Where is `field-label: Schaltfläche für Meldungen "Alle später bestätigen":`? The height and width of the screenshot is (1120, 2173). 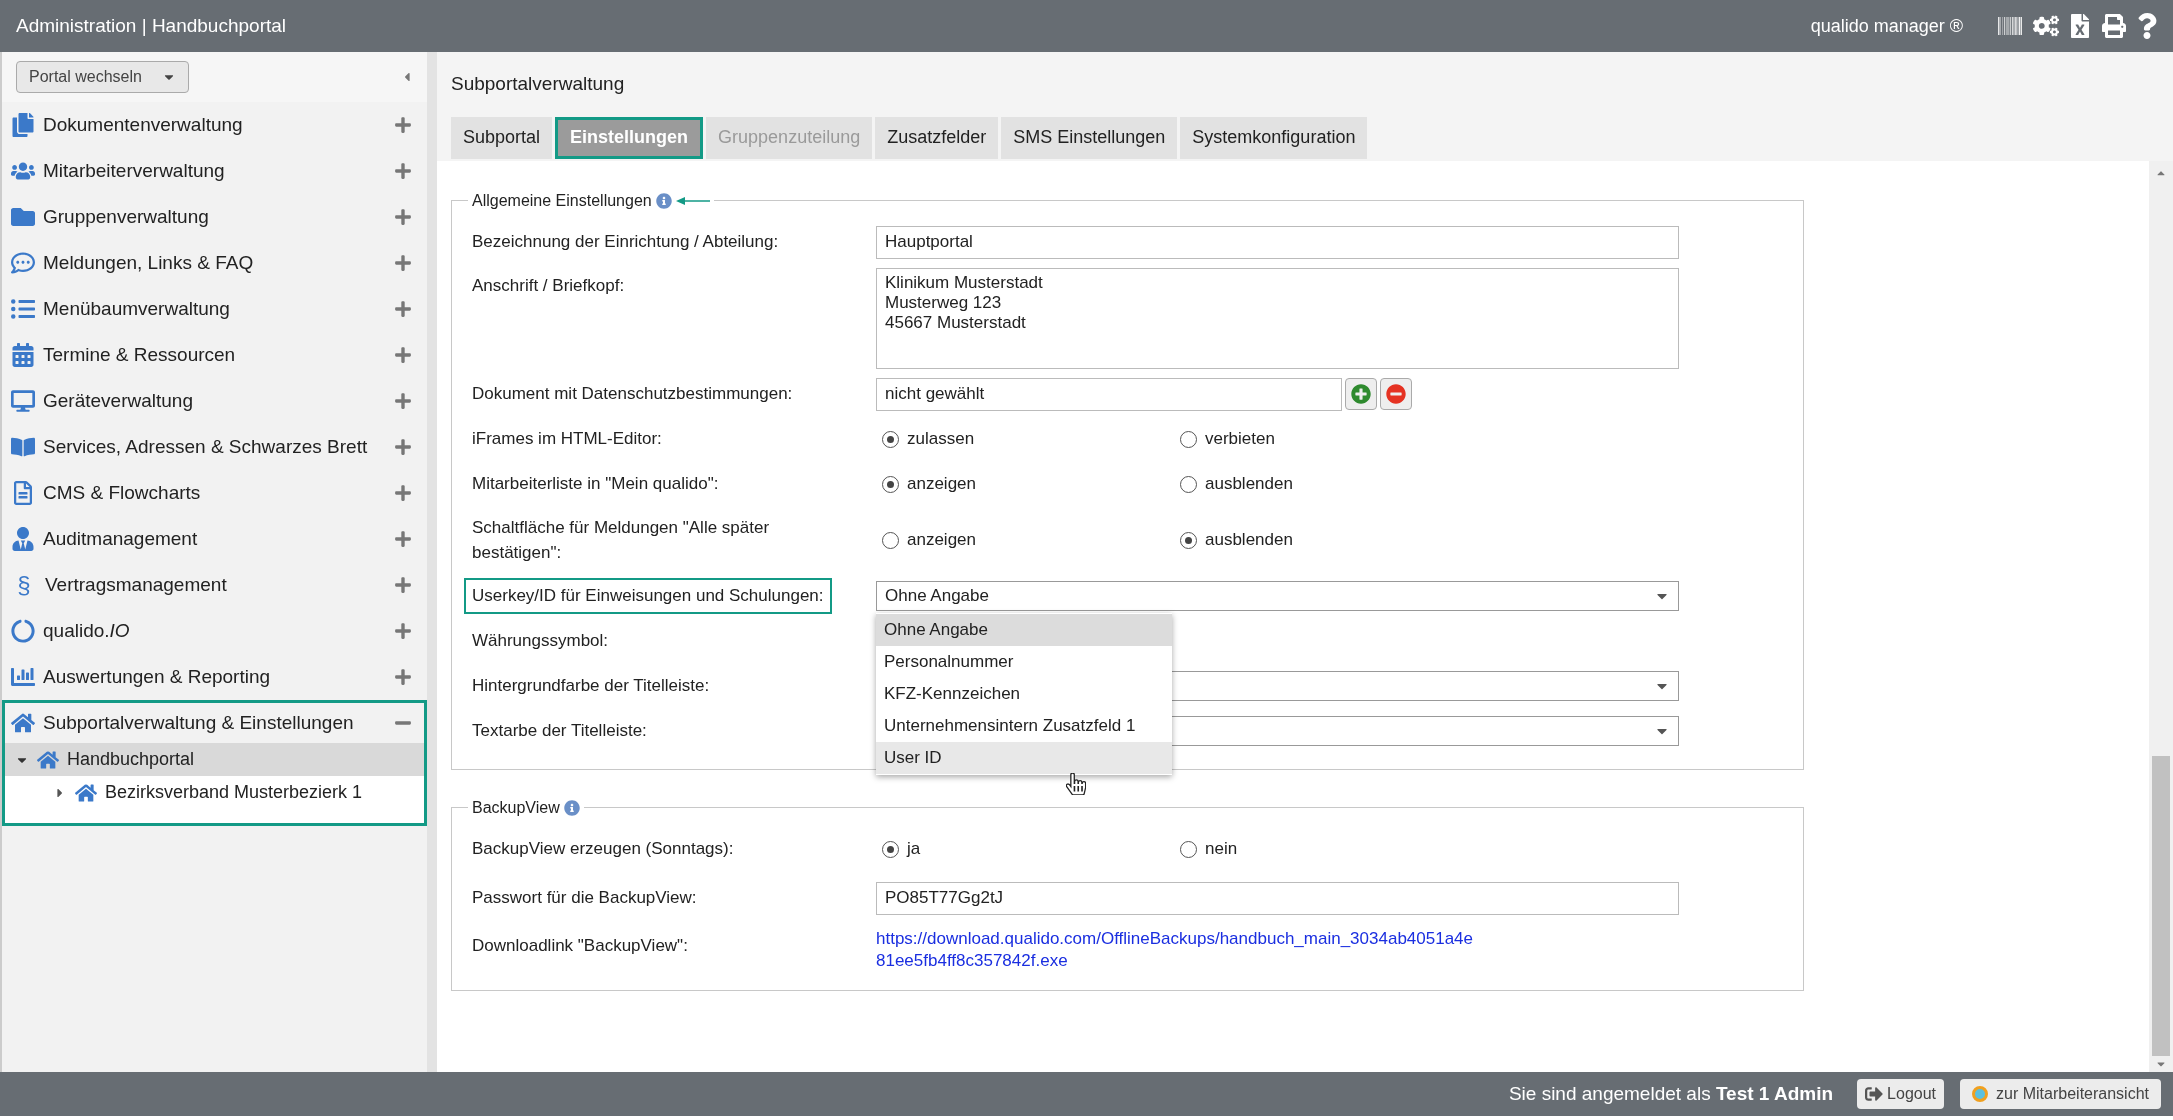
field-label: Schaltfläche für Meldungen "Alle später bestätigen": is located at coordinates (621, 540).